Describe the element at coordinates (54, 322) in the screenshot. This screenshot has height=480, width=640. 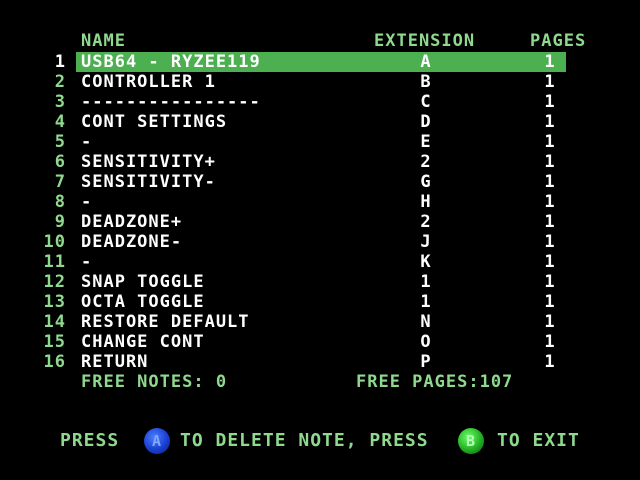
I see `note-number: 14` at that location.